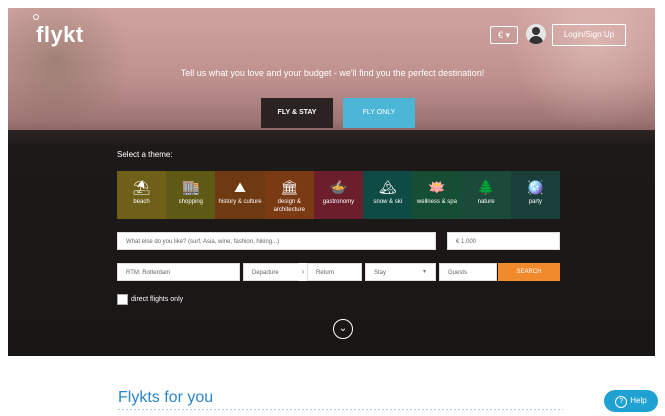 The image size is (665, 416). I want to click on help-icon: ?, so click(621, 402).